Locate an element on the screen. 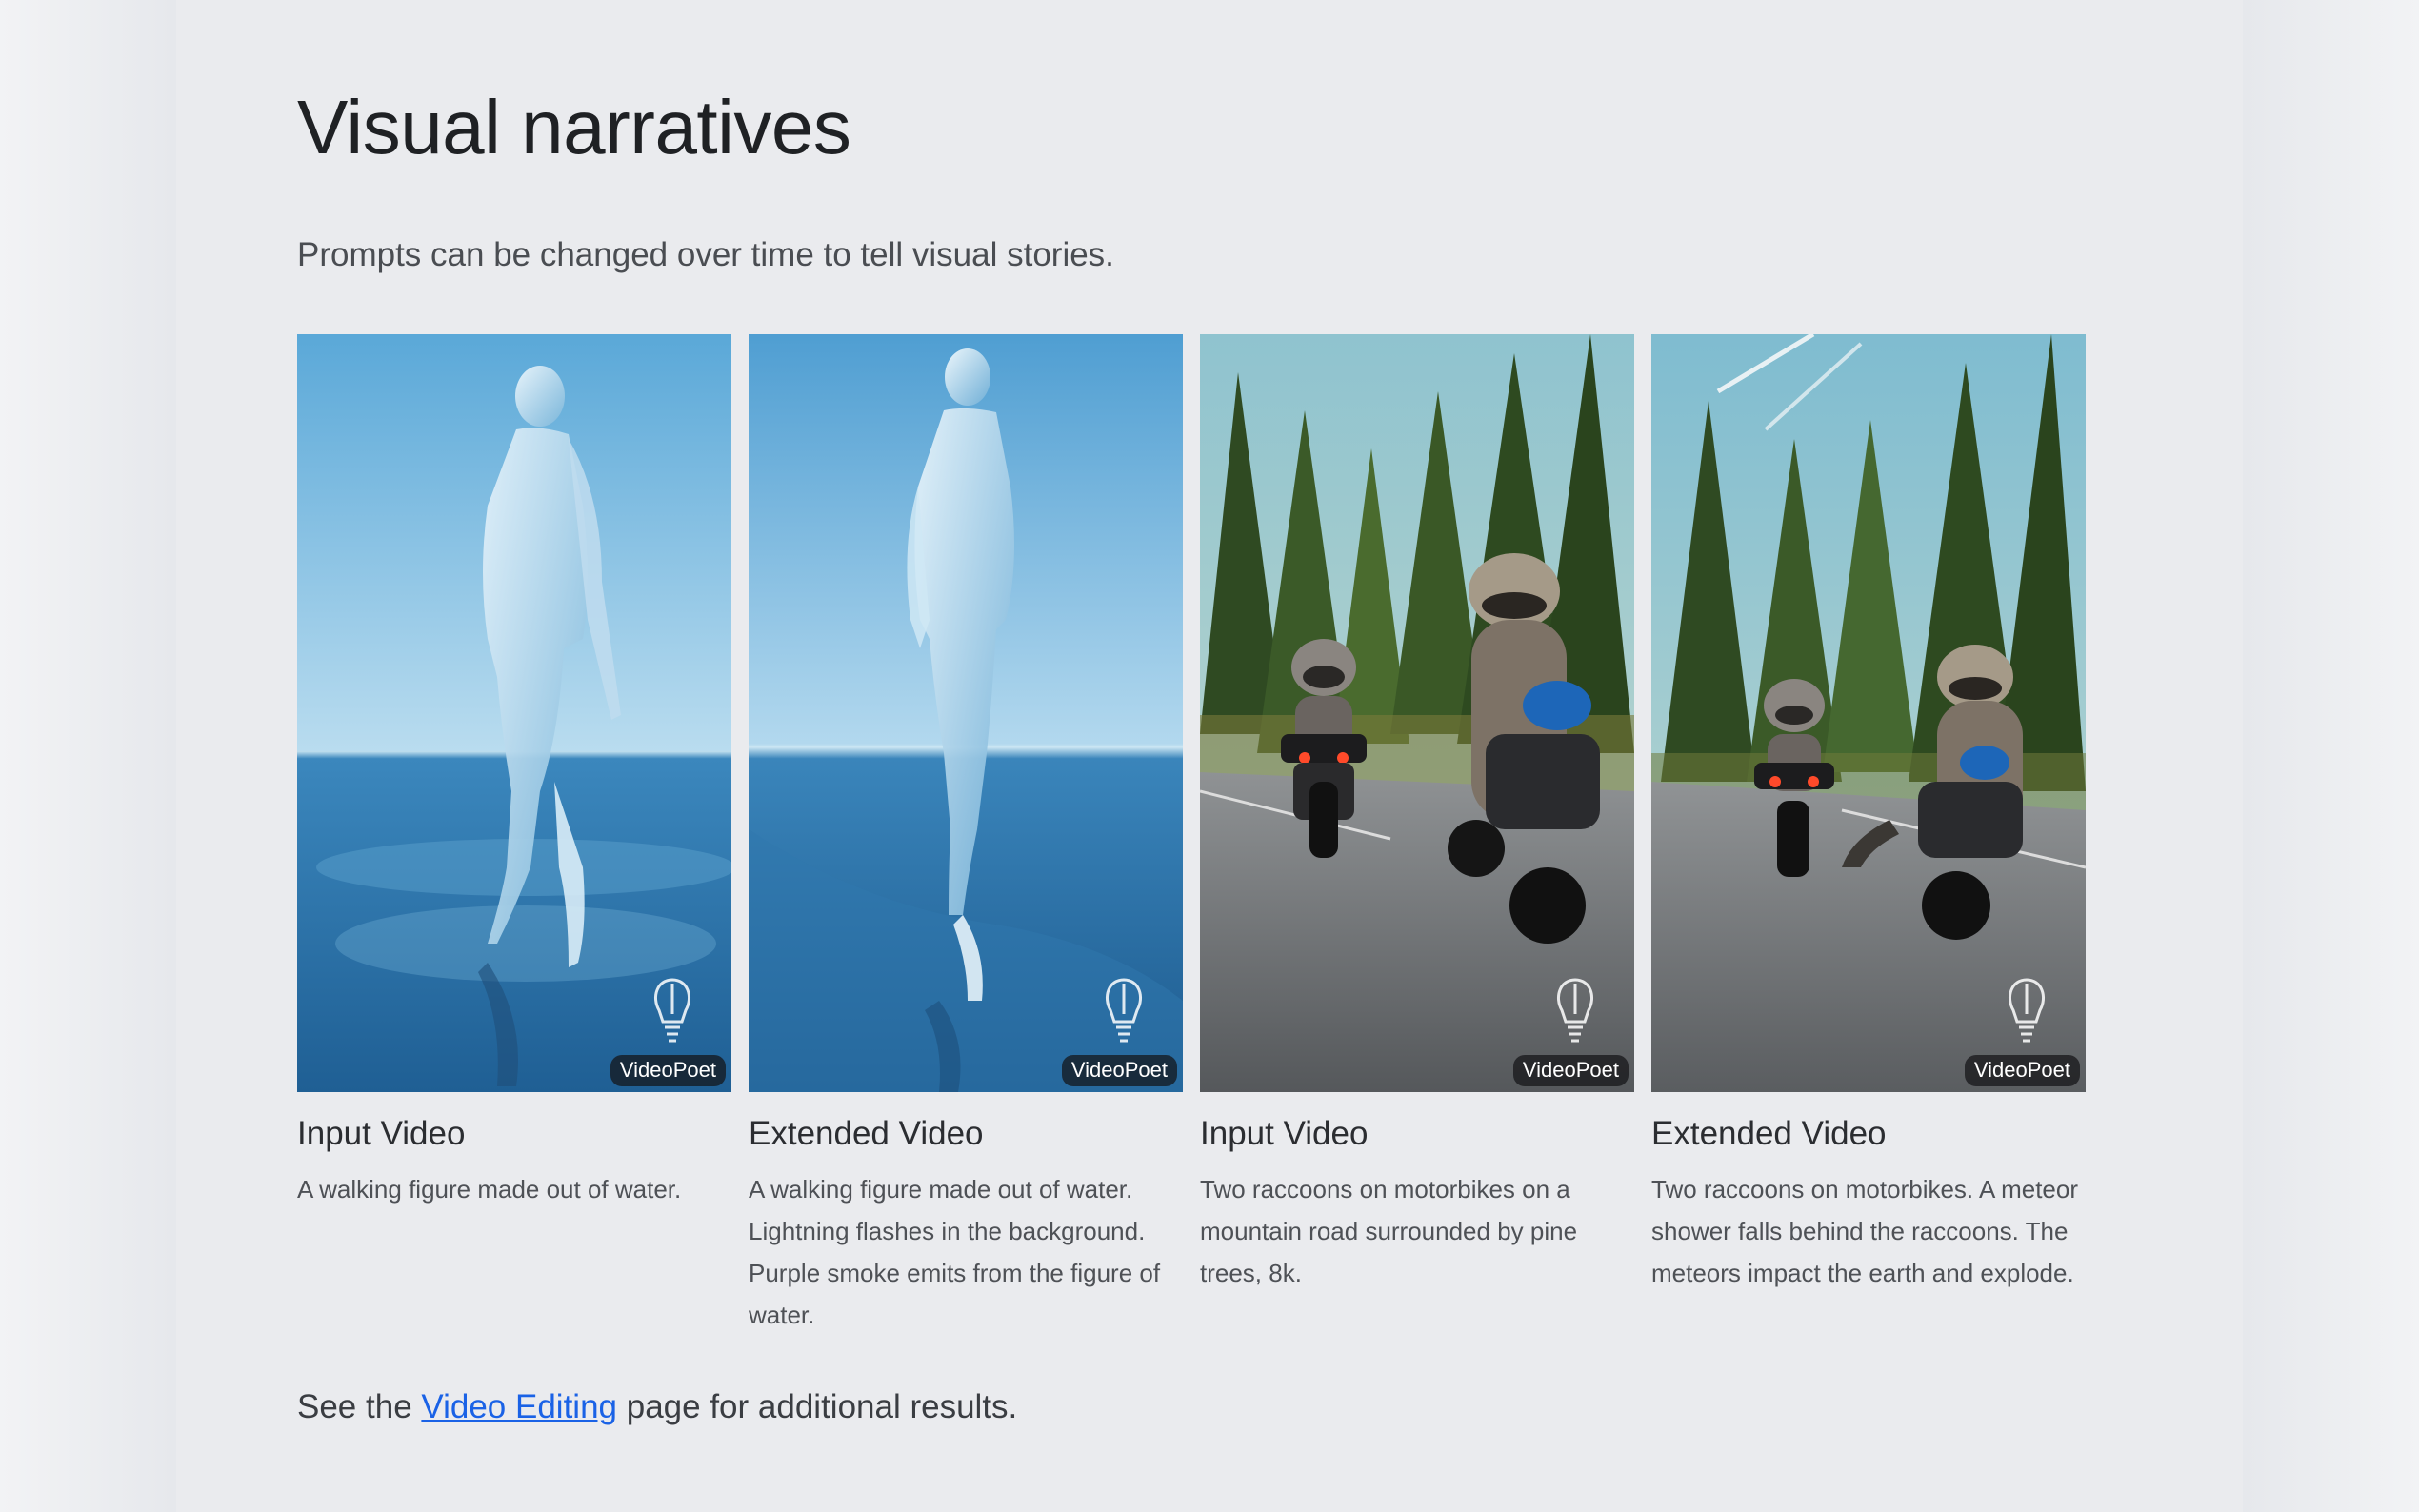 This screenshot has height=1512, width=2419. card-description: A walking figure made out of water. is located at coordinates (489, 1189).